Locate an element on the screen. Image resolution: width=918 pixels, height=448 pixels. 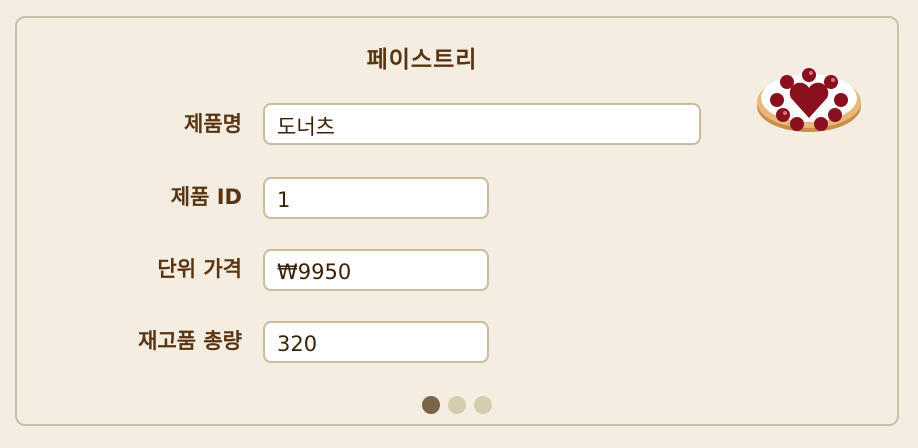
cherry-tart-icon is located at coordinates (809, 100).